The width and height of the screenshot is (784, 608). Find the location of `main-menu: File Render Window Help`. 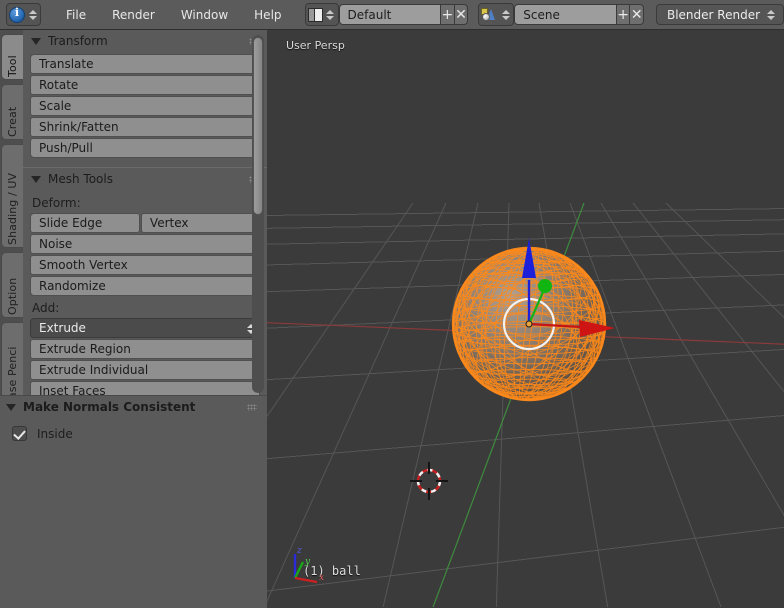

main-menu: File Render Window Help is located at coordinates (174, 15).